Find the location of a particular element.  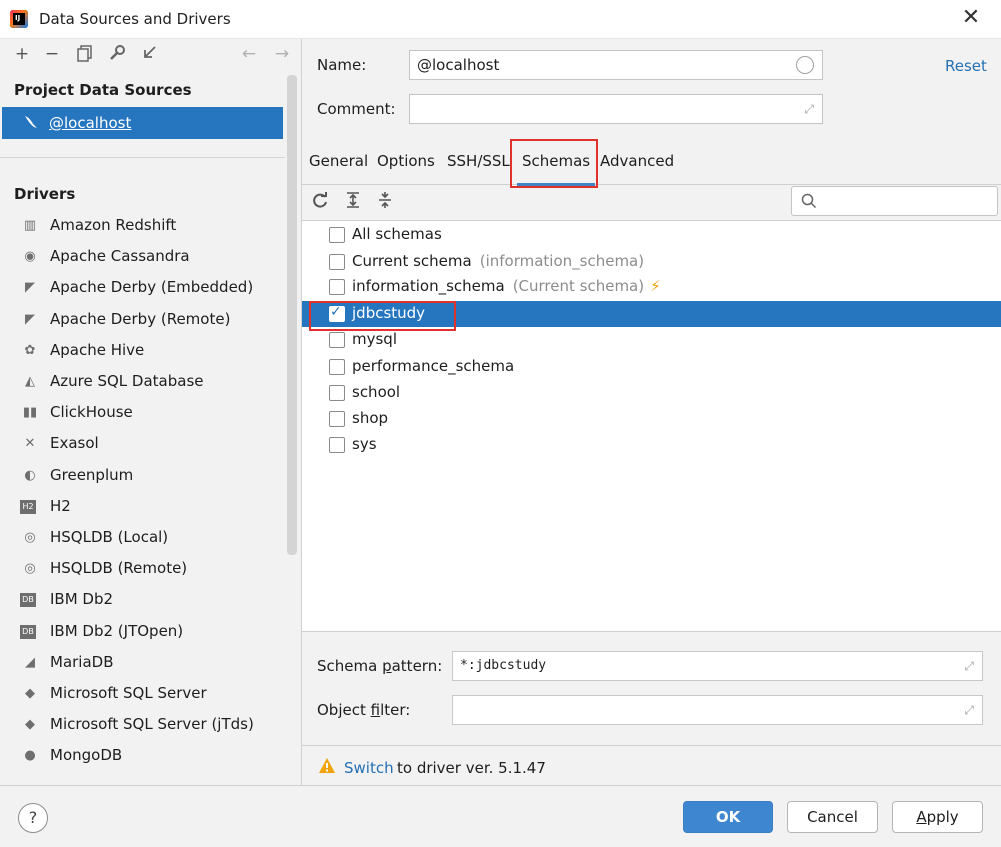

driver-item: ▮▮ ClickHouse is located at coordinates (152, 413).